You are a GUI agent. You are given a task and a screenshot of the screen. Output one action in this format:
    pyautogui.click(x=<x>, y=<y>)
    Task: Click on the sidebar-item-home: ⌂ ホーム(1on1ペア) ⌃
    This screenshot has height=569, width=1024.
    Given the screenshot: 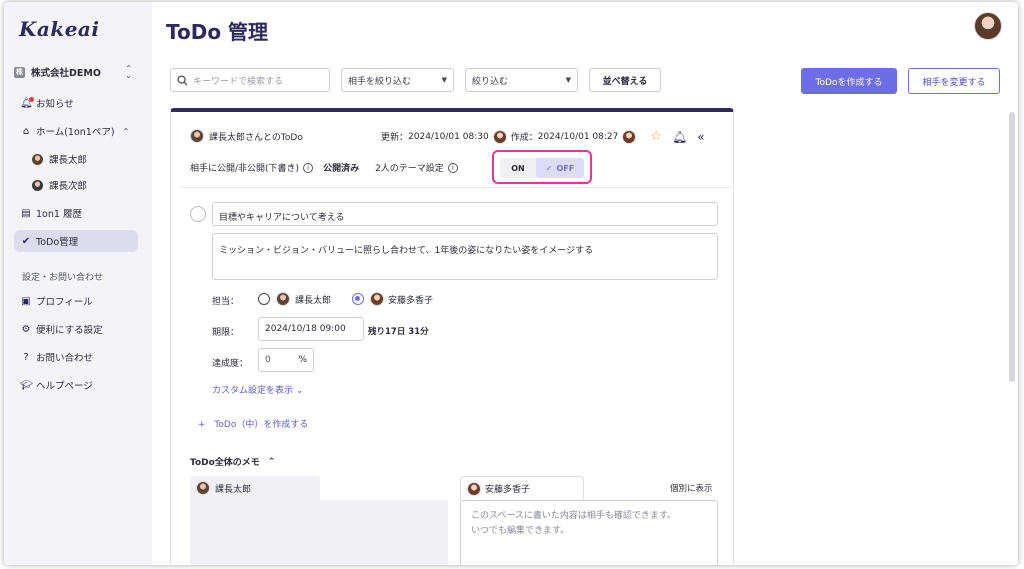 What is the action you would take?
    pyautogui.click(x=76, y=131)
    